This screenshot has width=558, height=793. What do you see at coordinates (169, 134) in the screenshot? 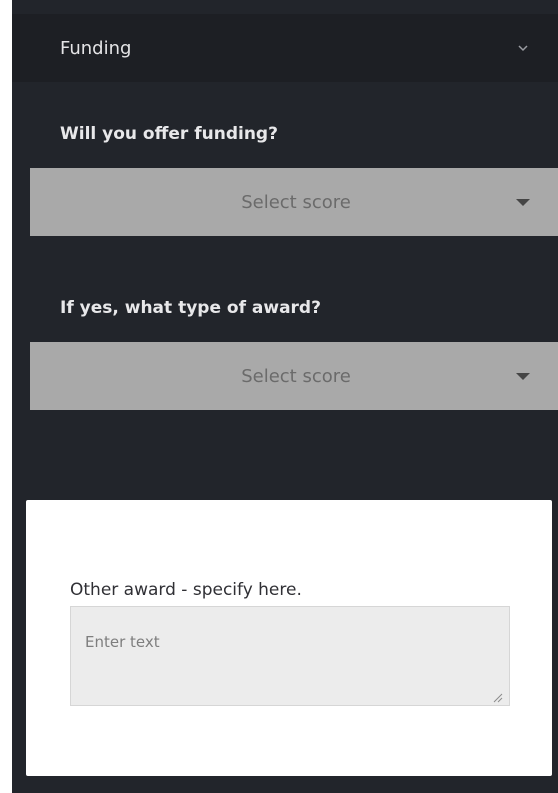
I see `funding-question-label: Will you offer funding?` at bounding box center [169, 134].